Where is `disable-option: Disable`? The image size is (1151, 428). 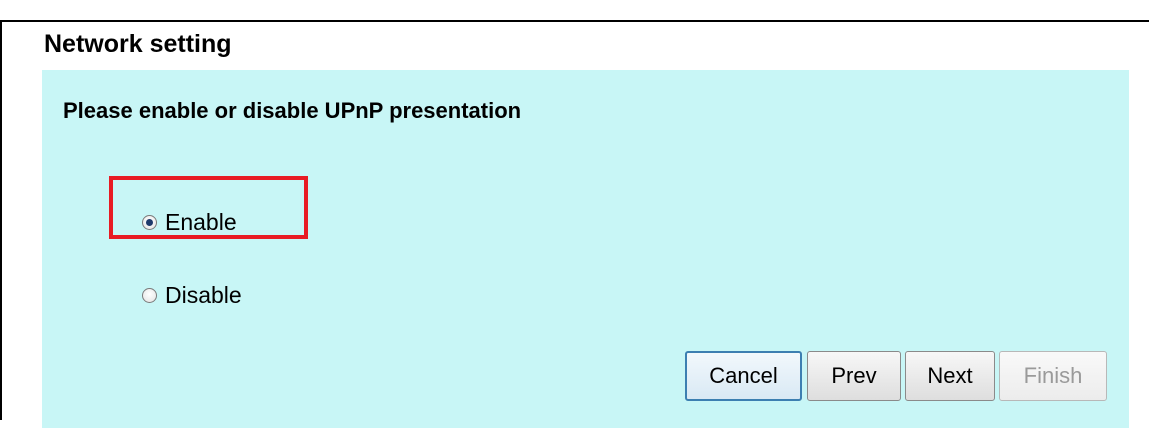
disable-option: Disable is located at coordinates (192, 295).